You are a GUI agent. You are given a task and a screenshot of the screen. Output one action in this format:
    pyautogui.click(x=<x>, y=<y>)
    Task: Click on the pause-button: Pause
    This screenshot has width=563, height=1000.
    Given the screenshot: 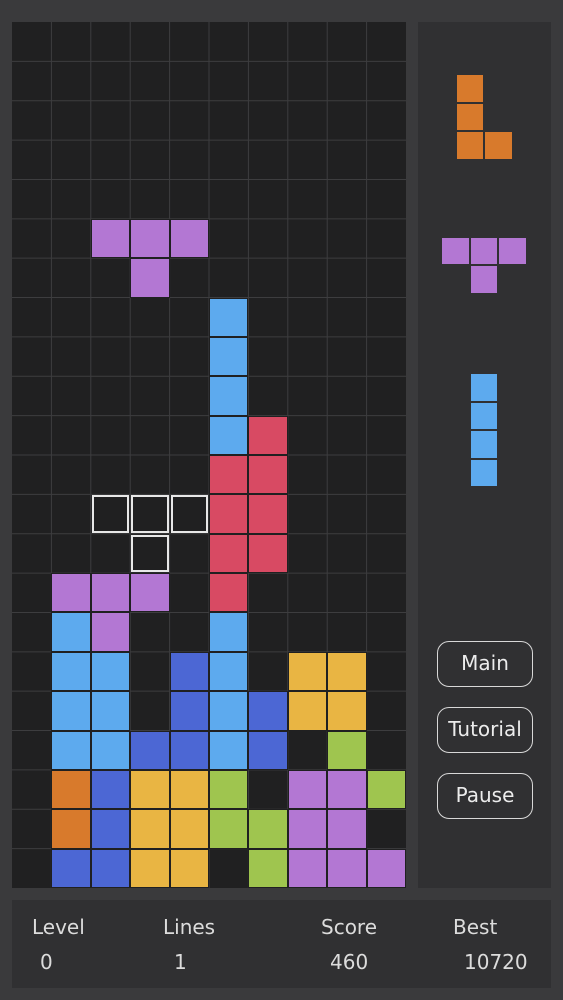 What is the action you would take?
    pyautogui.click(x=485, y=796)
    